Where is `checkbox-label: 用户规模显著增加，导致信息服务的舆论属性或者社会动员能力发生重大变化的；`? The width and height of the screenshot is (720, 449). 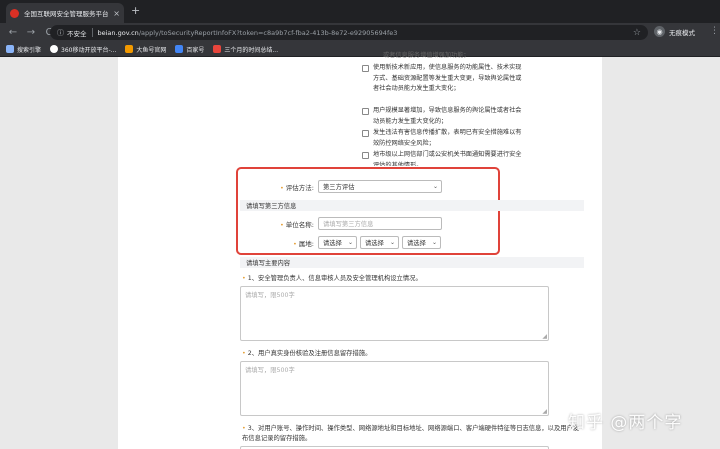
checkbox-label: 用户规模显著增加，导致信息服务的舆论属性或者社会动员能力发生重大变化的； is located at coordinates (447, 116).